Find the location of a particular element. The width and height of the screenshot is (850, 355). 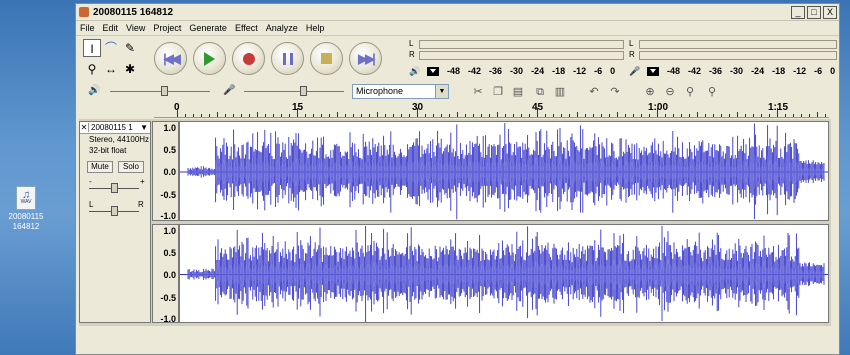

menu-project: Project is located at coordinates (167, 28).